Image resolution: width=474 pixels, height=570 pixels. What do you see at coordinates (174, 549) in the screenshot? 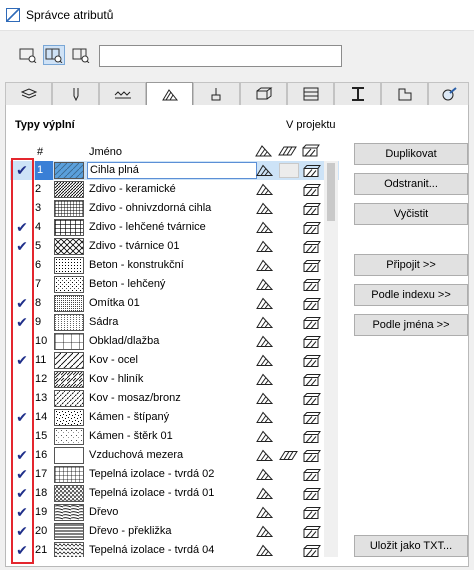
I see `list-item: ✔ 21 Tepelná izolace - tvrdá 04` at bounding box center [174, 549].